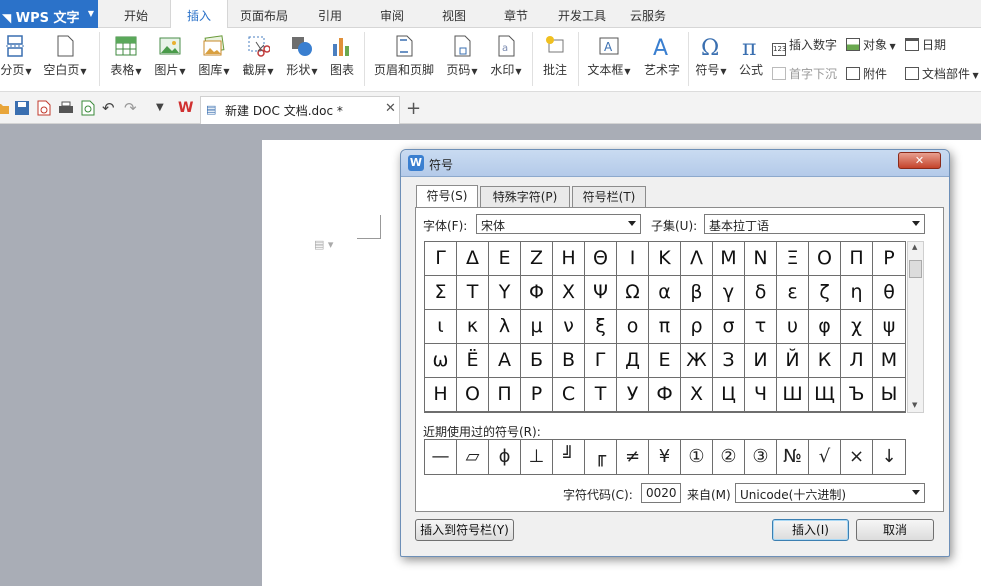  Describe the element at coordinates (915, 327) in the screenshot. I see `symbol-grid-scrollbar: ▲ ▼` at that location.